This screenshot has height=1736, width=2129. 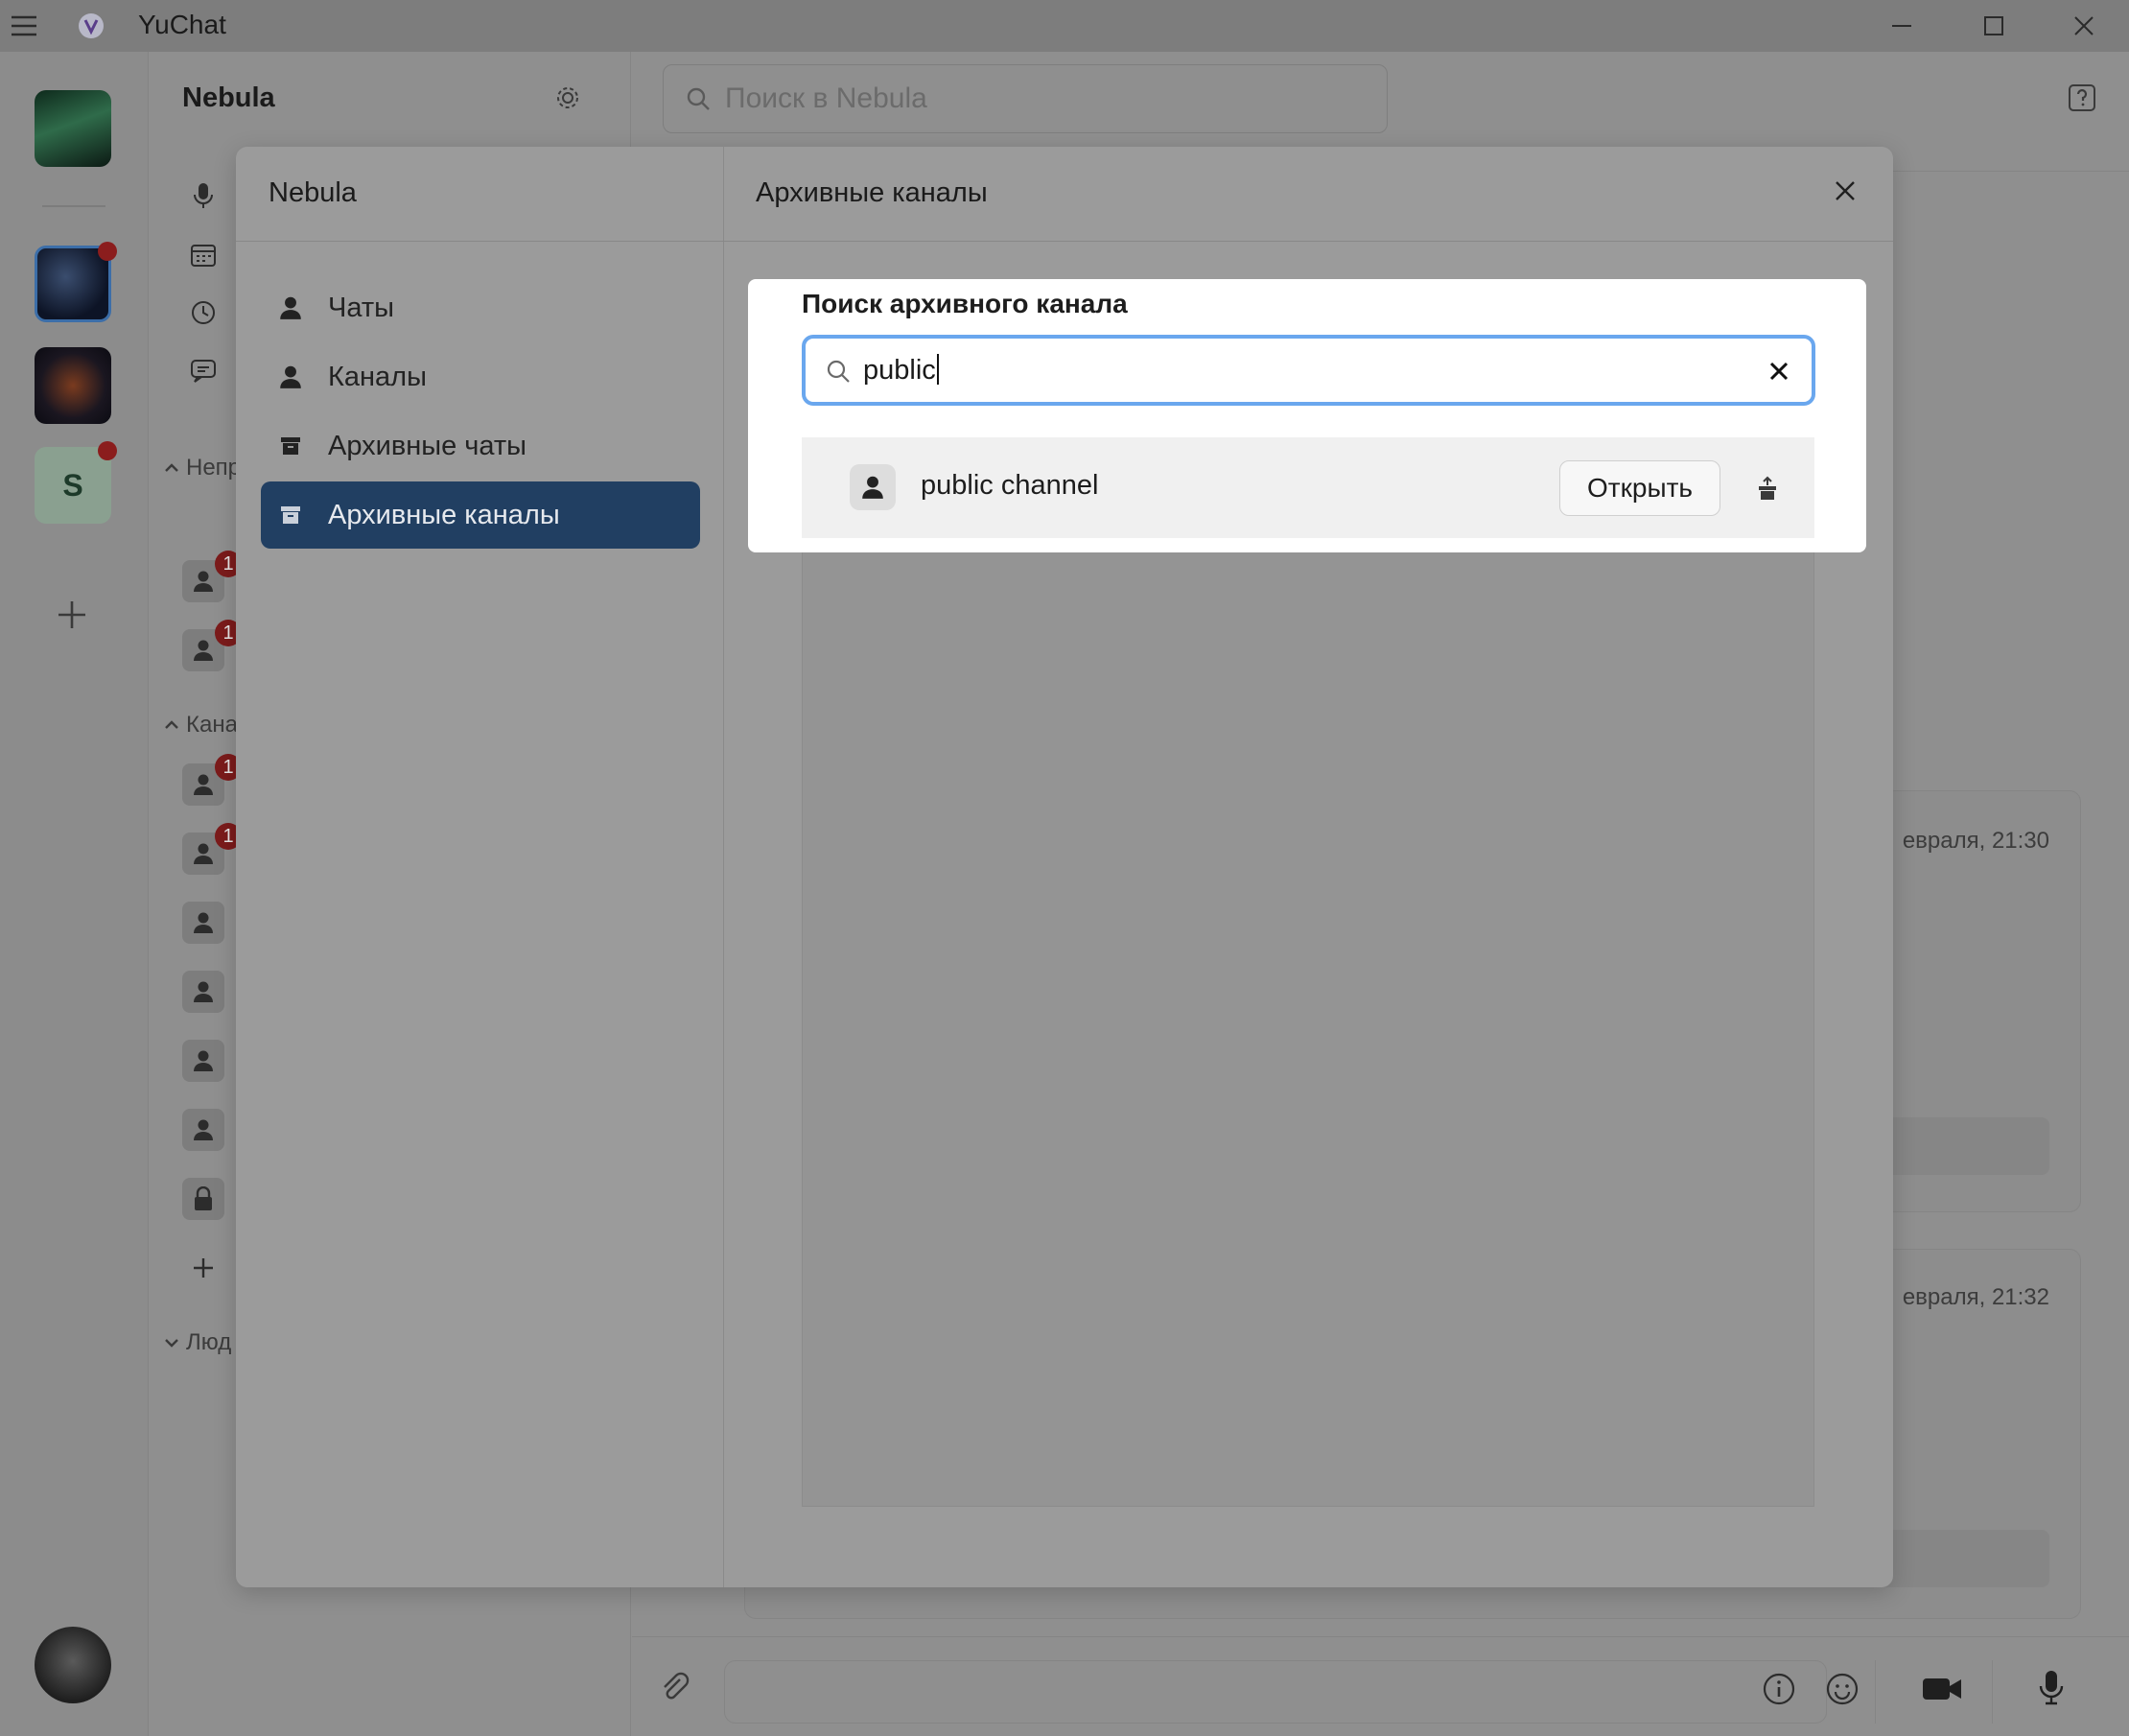 I want to click on result-channel-name: public channel, so click(x=1010, y=485).